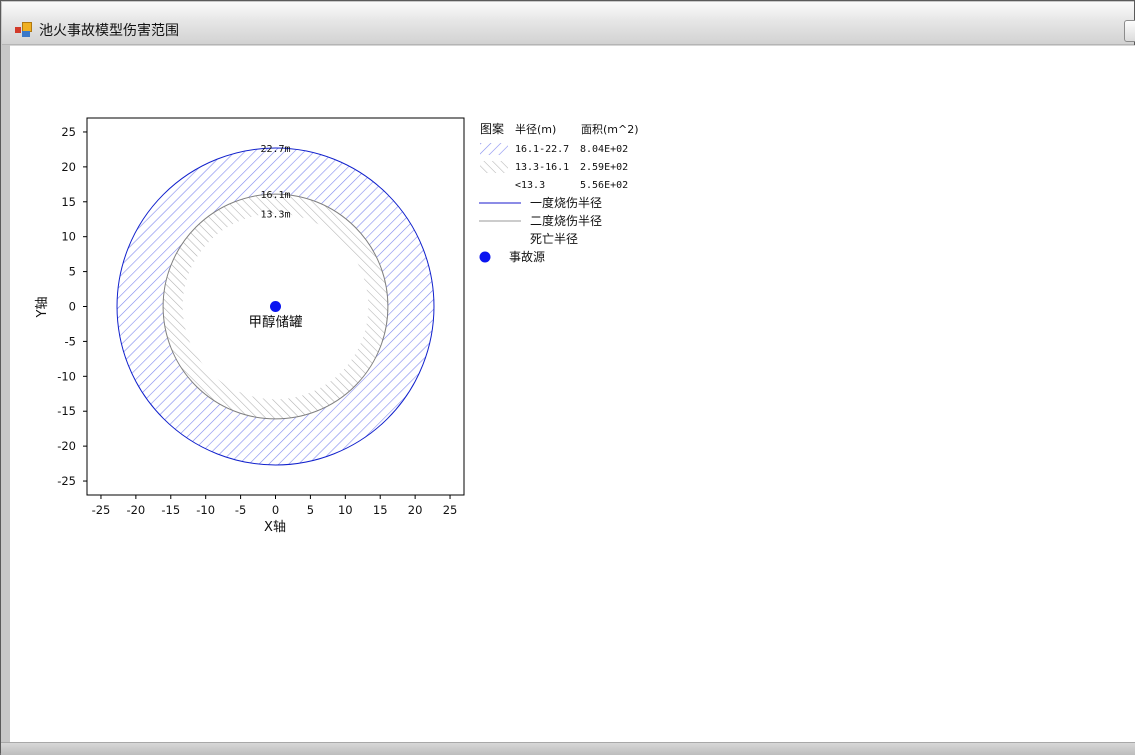 The width and height of the screenshot is (1135, 755). Describe the element at coordinates (554, 239) in the screenshot. I see `legend-label-death: 死亡半径` at that location.